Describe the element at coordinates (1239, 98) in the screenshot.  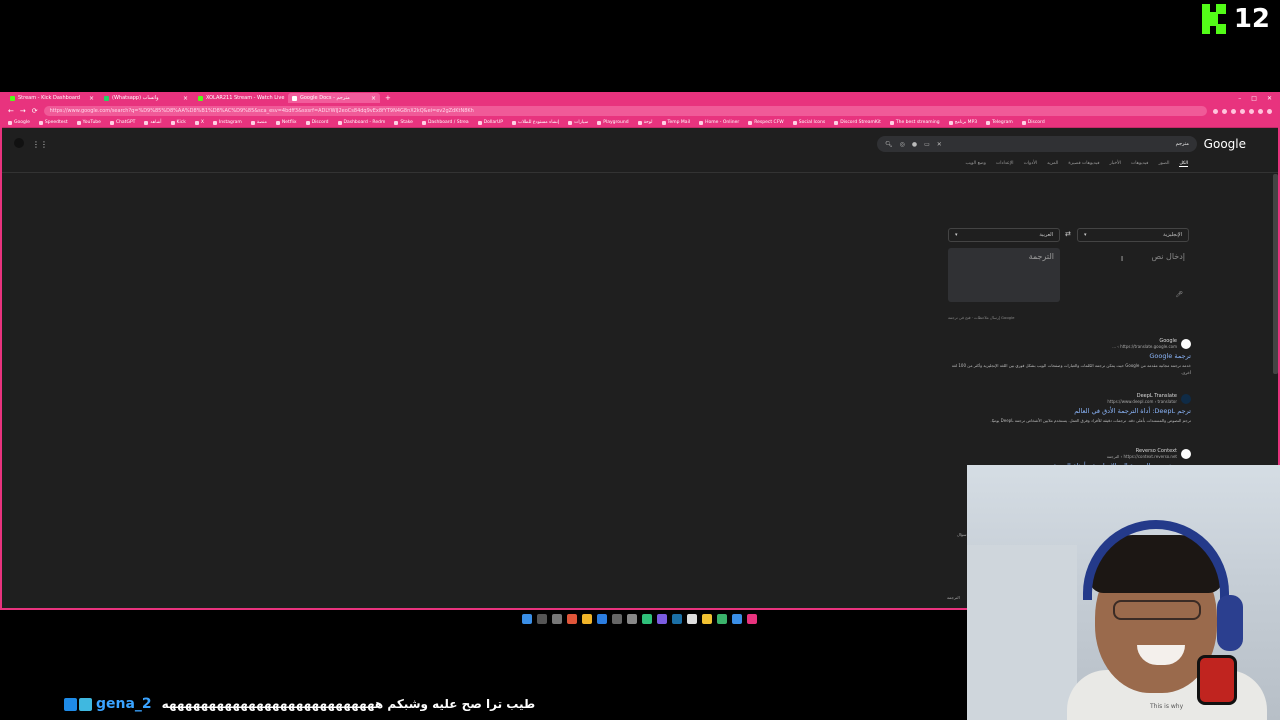
I see `minimize-icon: –` at that location.